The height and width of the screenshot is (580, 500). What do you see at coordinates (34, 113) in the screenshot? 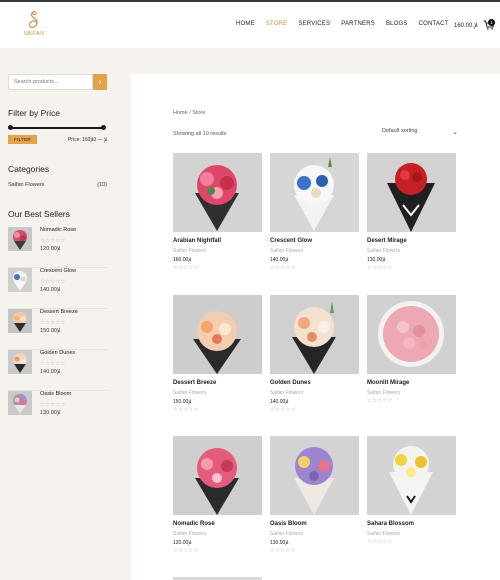
I see `filter-title: Filter by Price` at bounding box center [34, 113].